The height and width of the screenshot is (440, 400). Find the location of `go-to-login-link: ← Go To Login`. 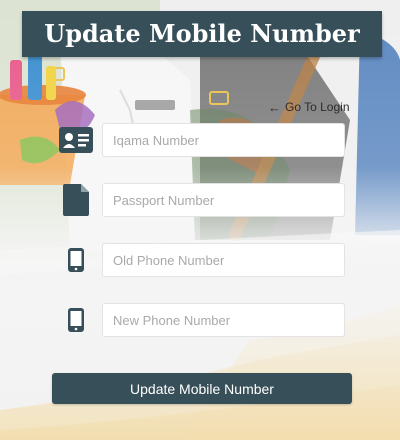

go-to-login-link: ← Go To Login is located at coordinates (309, 107).